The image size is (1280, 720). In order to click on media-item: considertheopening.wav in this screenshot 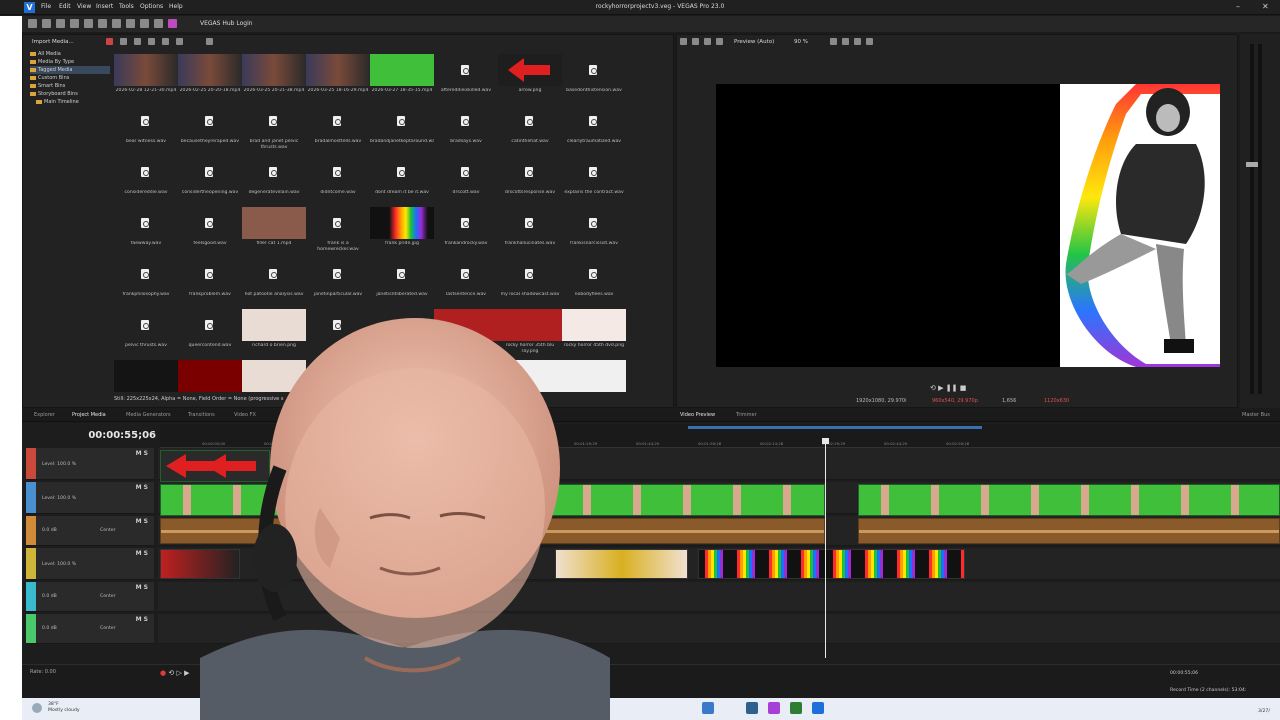, I will do `click(210, 179)`.